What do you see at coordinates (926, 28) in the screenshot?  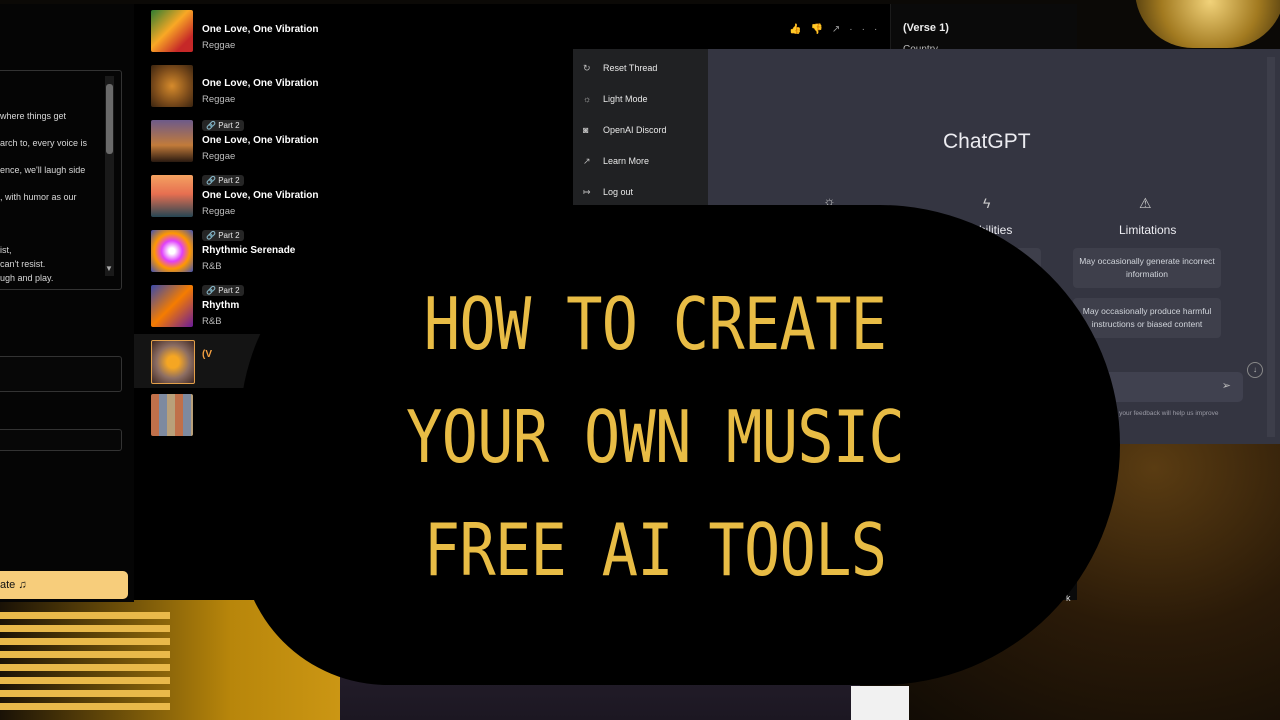 I see `verse-heading: (Verse 1)` at bounding box center [926, 28].